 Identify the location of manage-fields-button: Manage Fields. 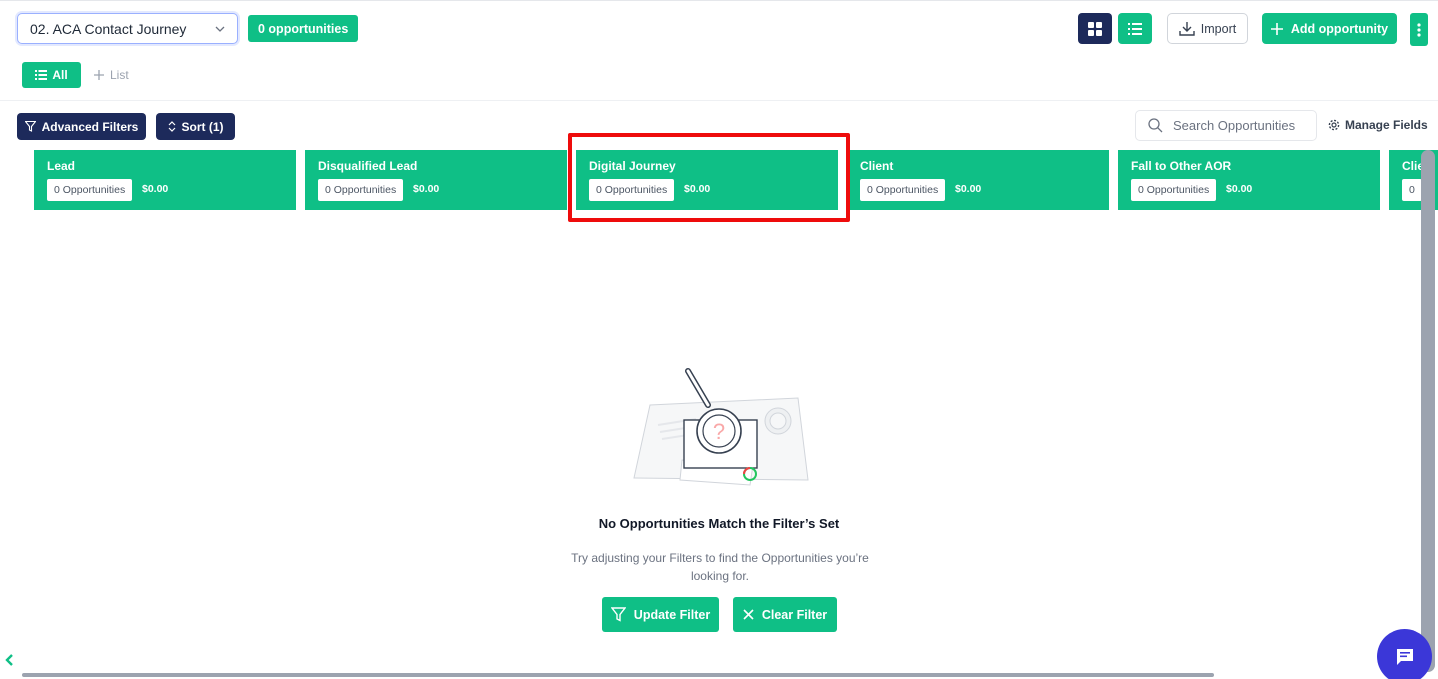
(1378, 125).